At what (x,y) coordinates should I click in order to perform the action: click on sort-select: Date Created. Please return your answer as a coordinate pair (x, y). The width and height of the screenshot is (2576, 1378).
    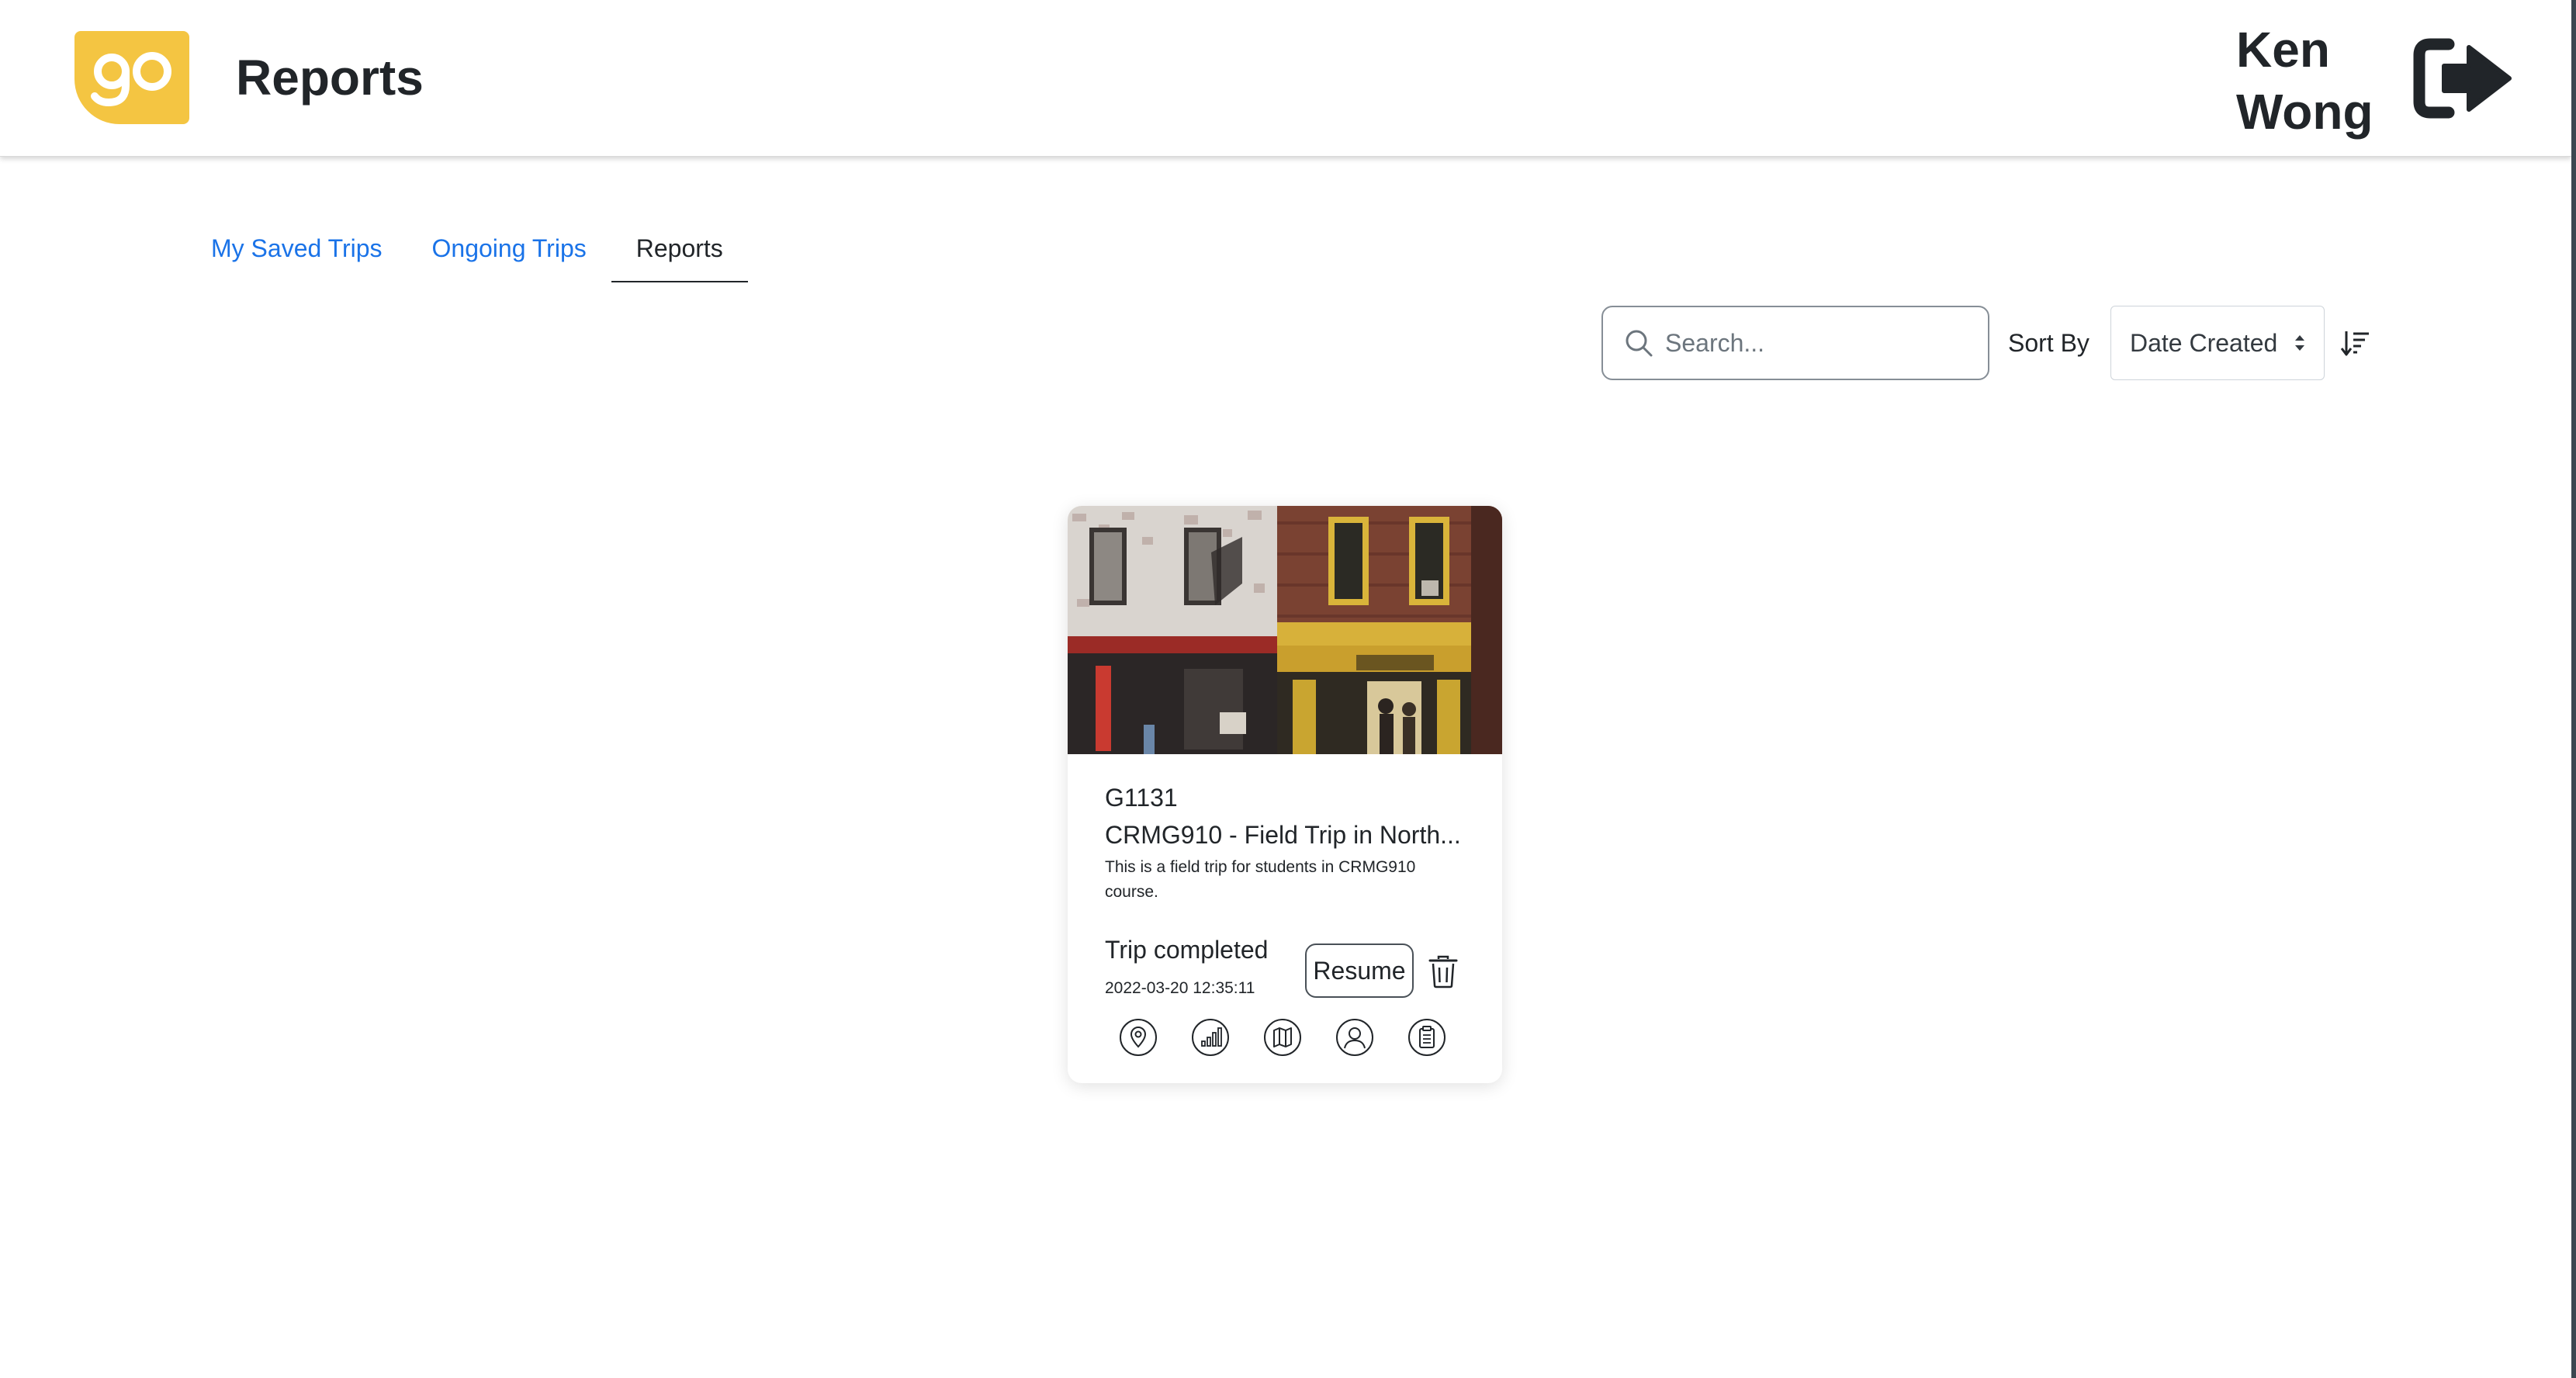
    Looking at the image, I should click on (2217, 343).